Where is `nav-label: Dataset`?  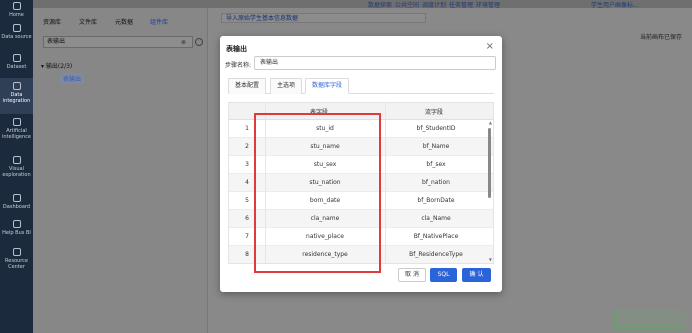 nav-label: Dataset is located at coordinates (16, 67).